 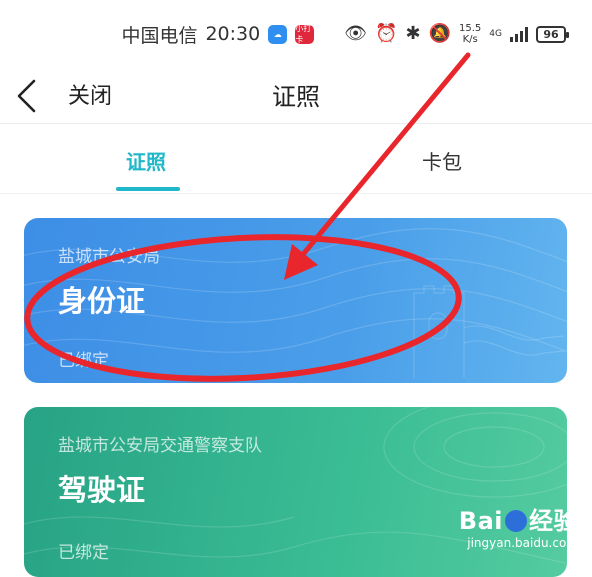 I want to click on baidu-jingyan-watermark: Bai 经验 jingyan.baidu.com, so click(x=518, y=525).